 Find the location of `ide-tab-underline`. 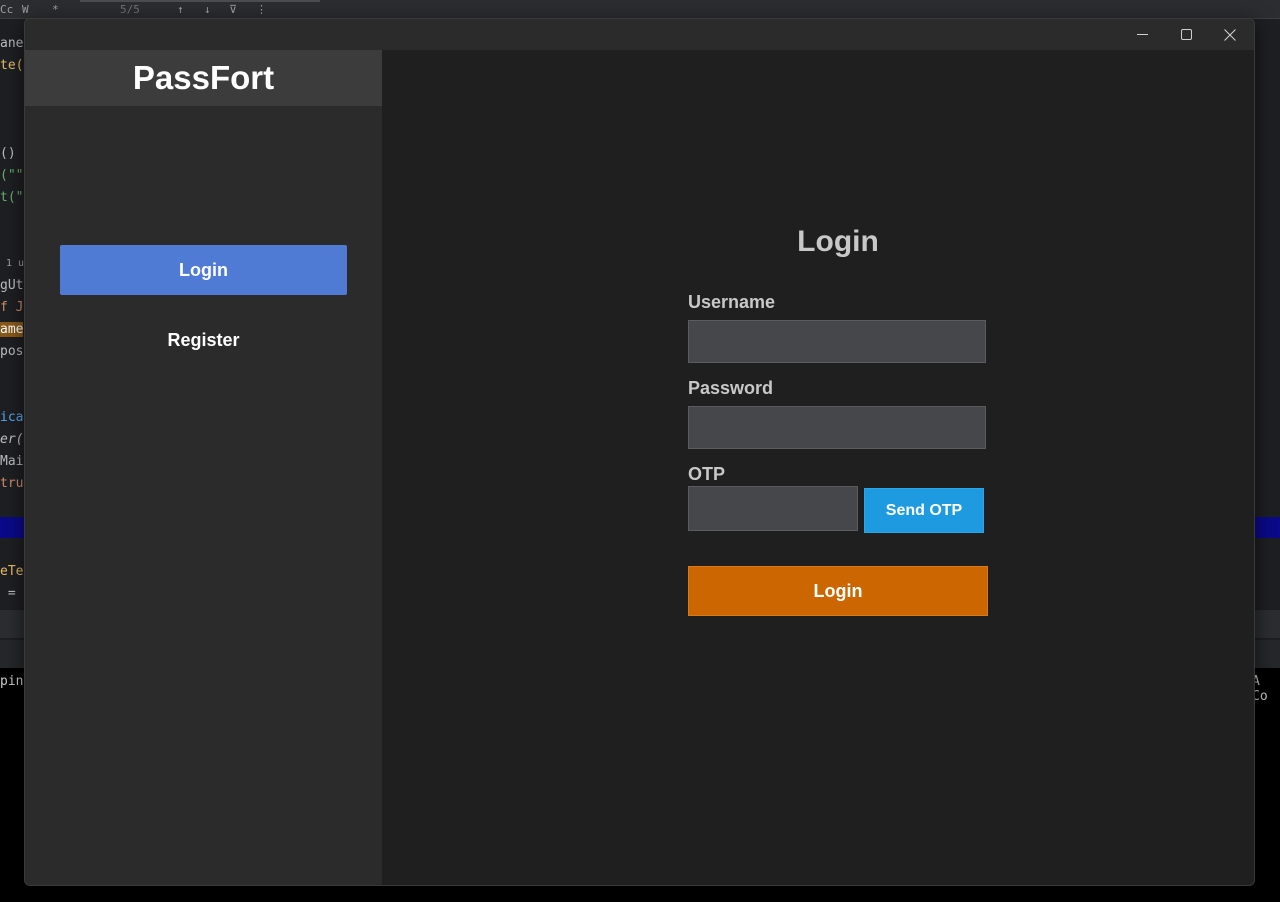

ide-tab-underline is located at coordinates (200, 1).